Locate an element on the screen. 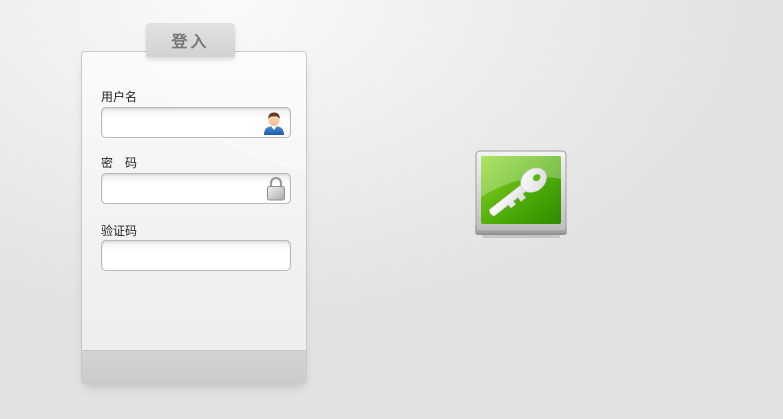 This screenshot has height=419, width=783. login-title: 登入 is located at coordinates (190, 41).